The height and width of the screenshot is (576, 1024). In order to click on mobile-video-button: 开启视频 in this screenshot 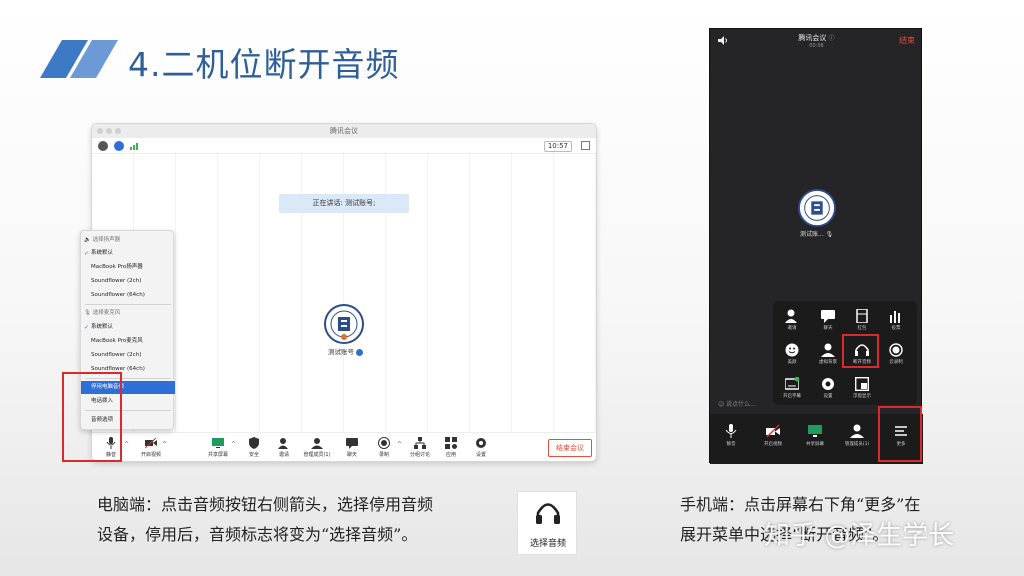, I will do `click(773, 435)`.